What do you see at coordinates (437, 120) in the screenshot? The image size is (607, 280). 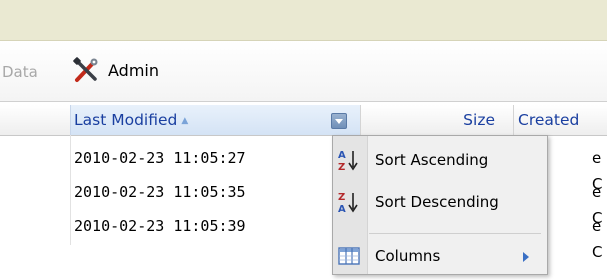 I see `column-header-size: Size` at bounding box center [437, 120].